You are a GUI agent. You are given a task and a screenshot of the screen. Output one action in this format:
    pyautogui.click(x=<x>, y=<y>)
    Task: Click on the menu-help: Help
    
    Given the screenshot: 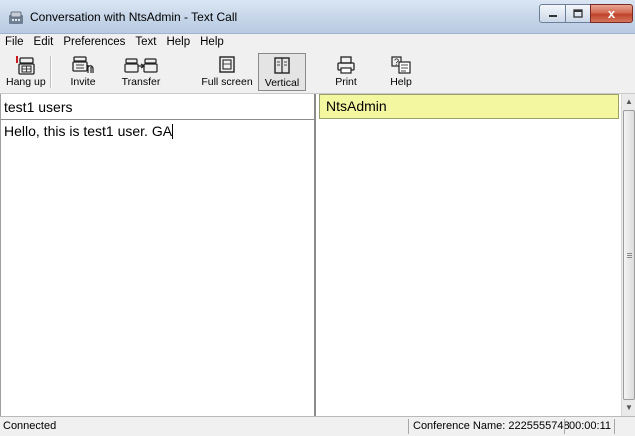 What is the action you would take?
    pyautogui.click(x=178, y=42)
    